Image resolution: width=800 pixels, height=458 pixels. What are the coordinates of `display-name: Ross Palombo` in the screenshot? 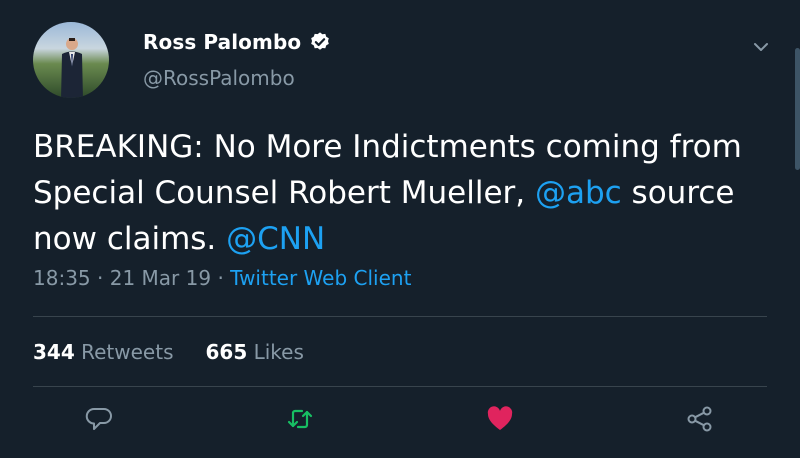 It's located at (222, 42).